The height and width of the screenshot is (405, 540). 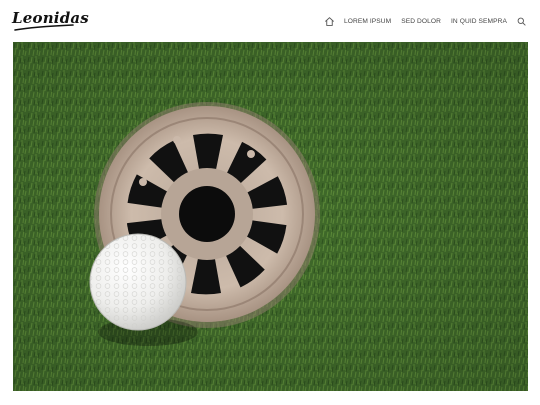 What do you see at coordinates (367, 21) in the screenshot?
I see `nav-link-lorem-ipsum: LOREM IPSUM` at bounding box center [367, 21].